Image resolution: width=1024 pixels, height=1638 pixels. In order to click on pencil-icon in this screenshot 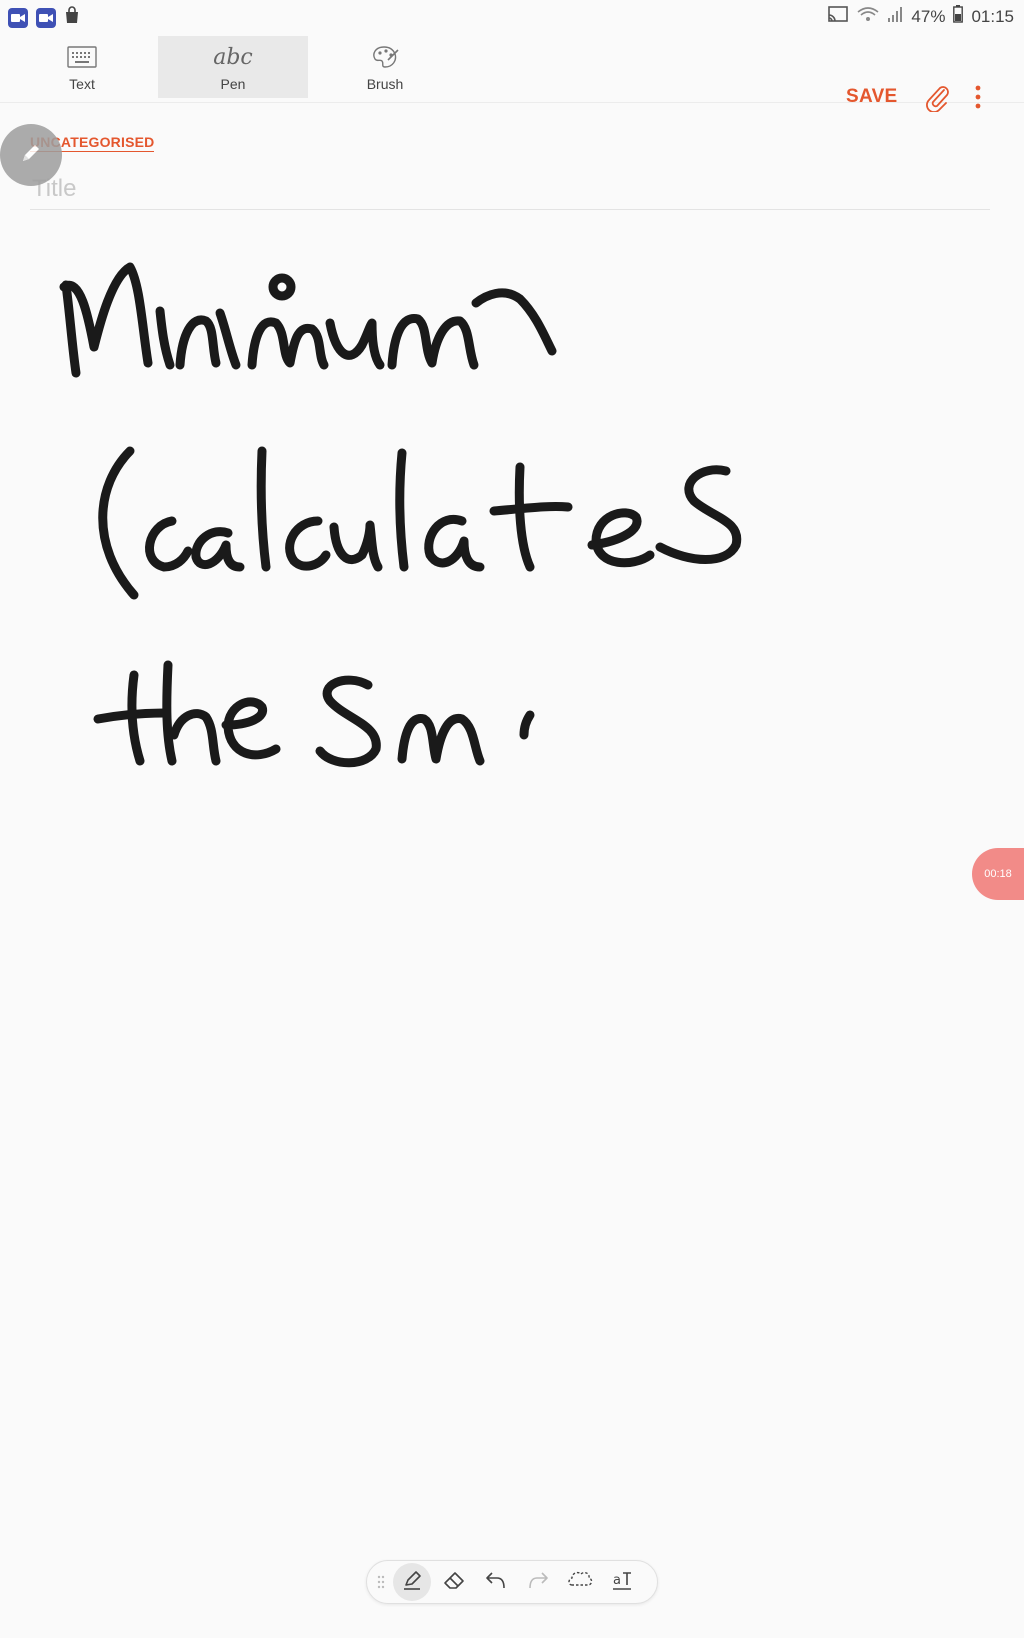, I will do `click(31, 155)`.